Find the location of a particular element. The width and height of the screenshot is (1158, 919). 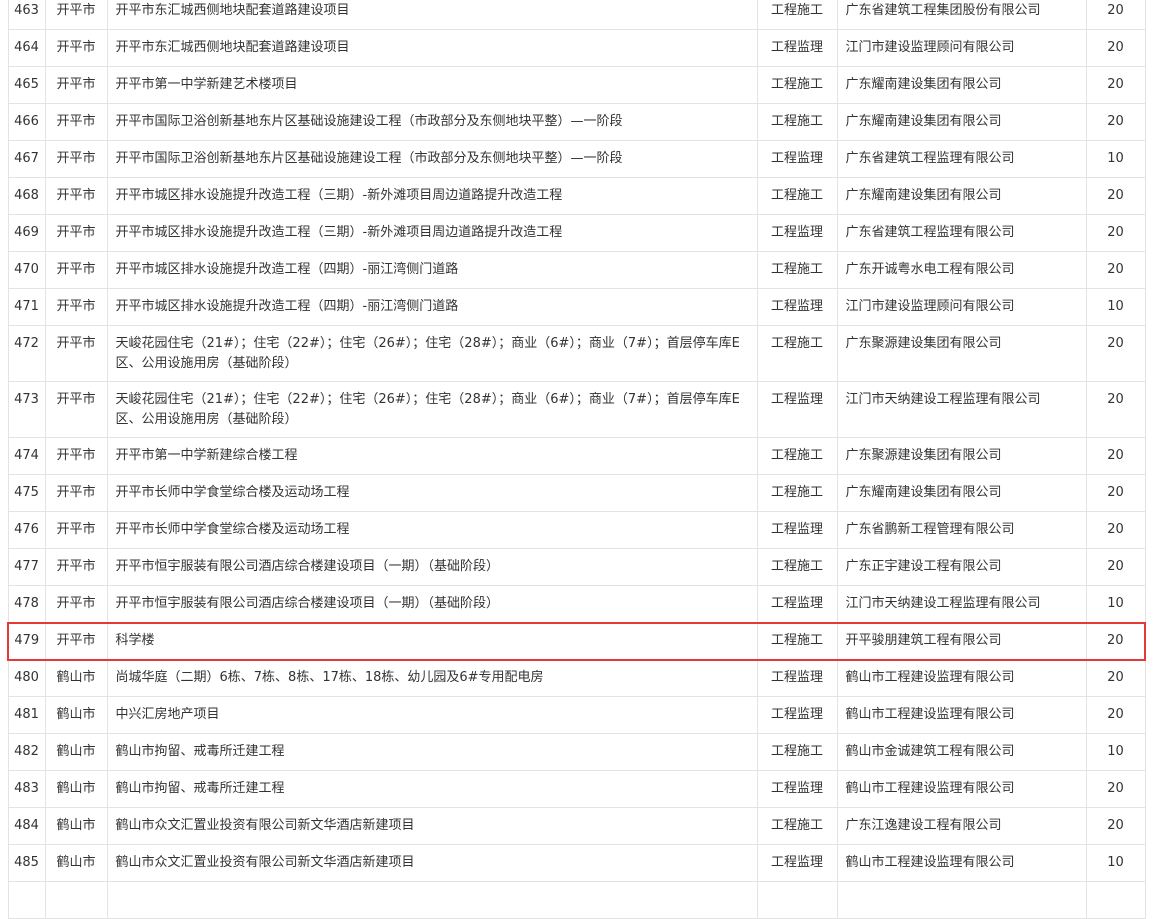

row-company: 广东江逸建设工程有限公司 is located at coordinates (961, 826).